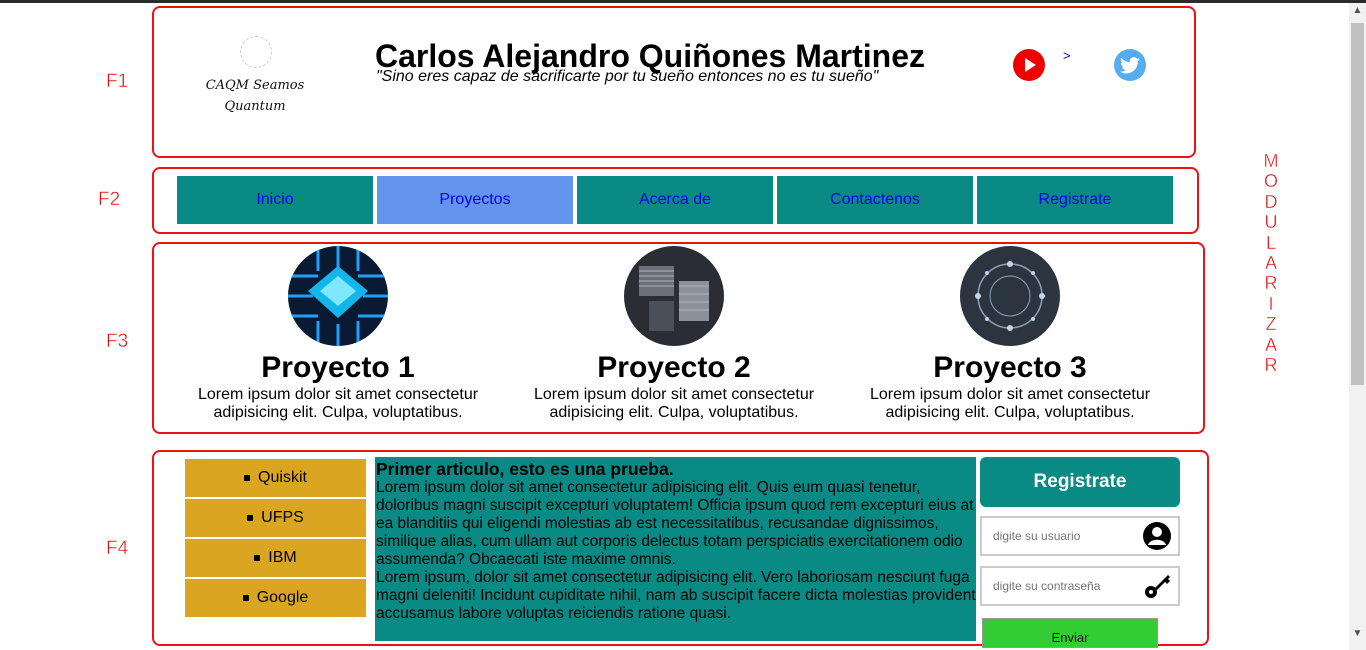 The width and height of the screenshot is (1366, 650). What do you see at coordinates (282, 557) in the screenshot?
I see `menu-item-label: IBM` at bounding box center [282, 557].